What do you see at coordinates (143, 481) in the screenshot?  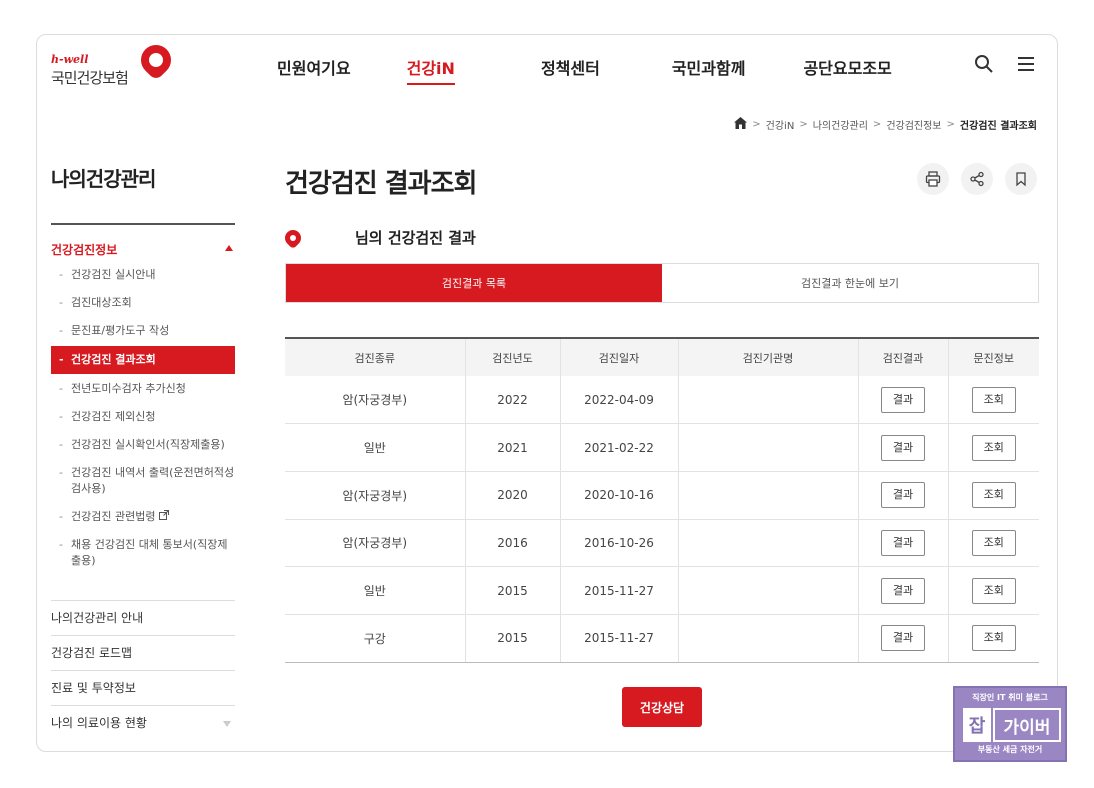 I see `sidebar-item: 건강검진 내역서 출력(운전면허적성검사용)` at bounding box center [143, 481].